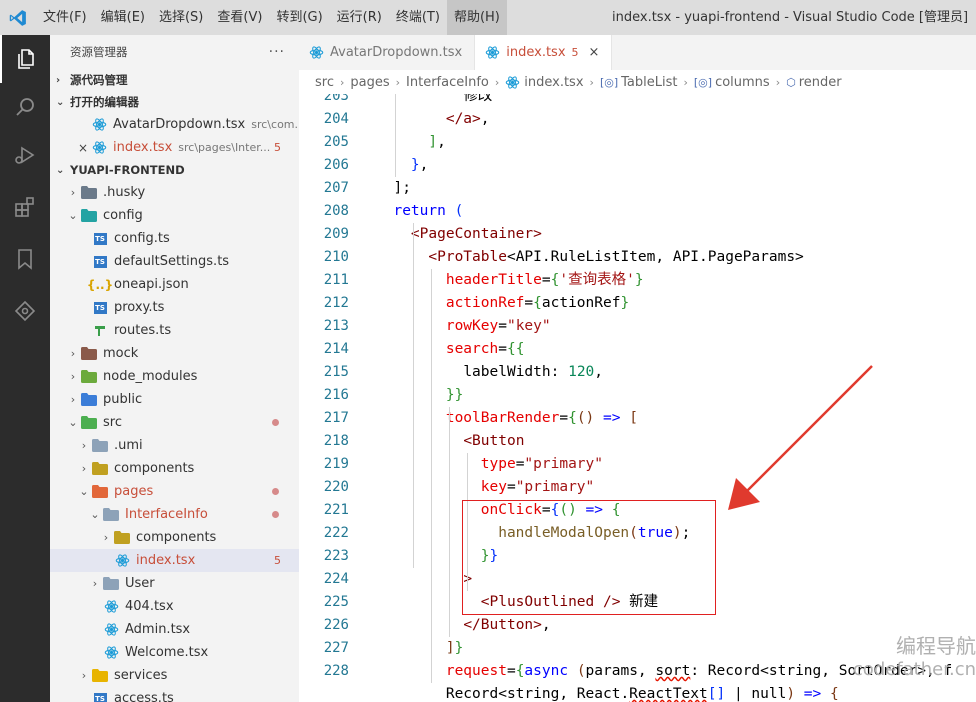 Image resolution: width=976 pixels, height=702 pixels. I want to click on tree-item: TS access.ts, so click(174, 694).